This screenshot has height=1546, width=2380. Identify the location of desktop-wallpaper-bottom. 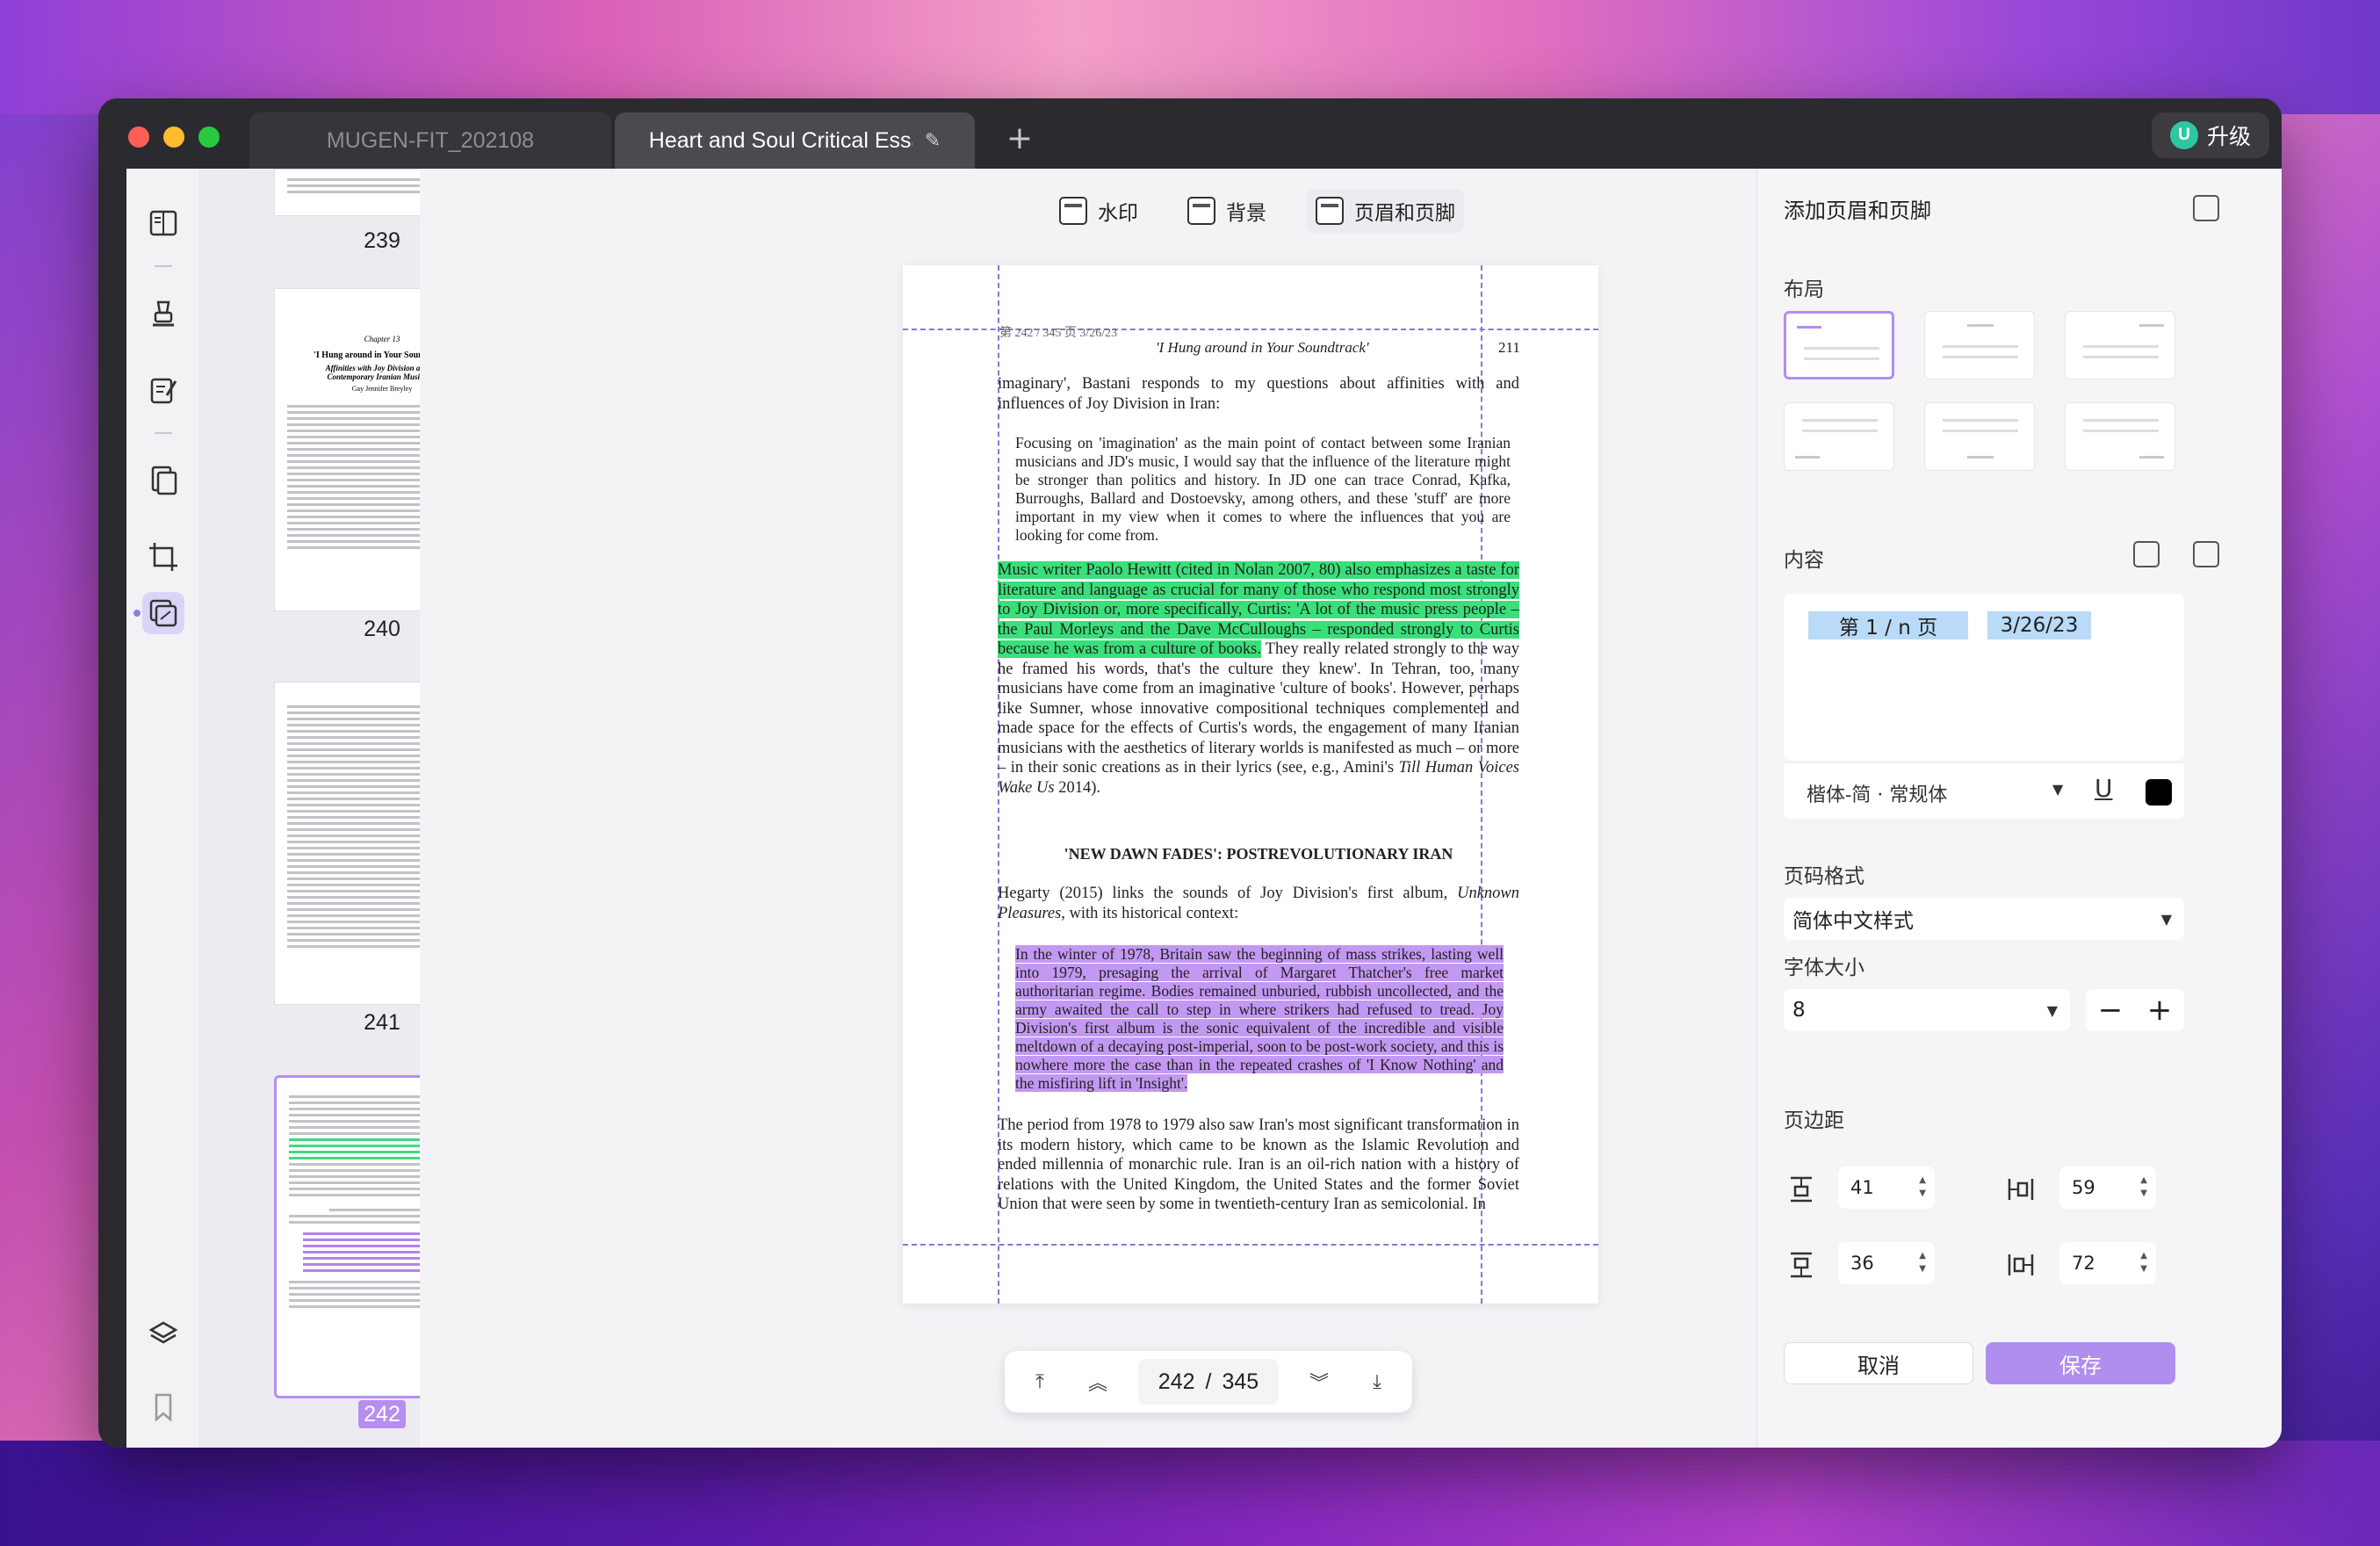
(1190, 1494).